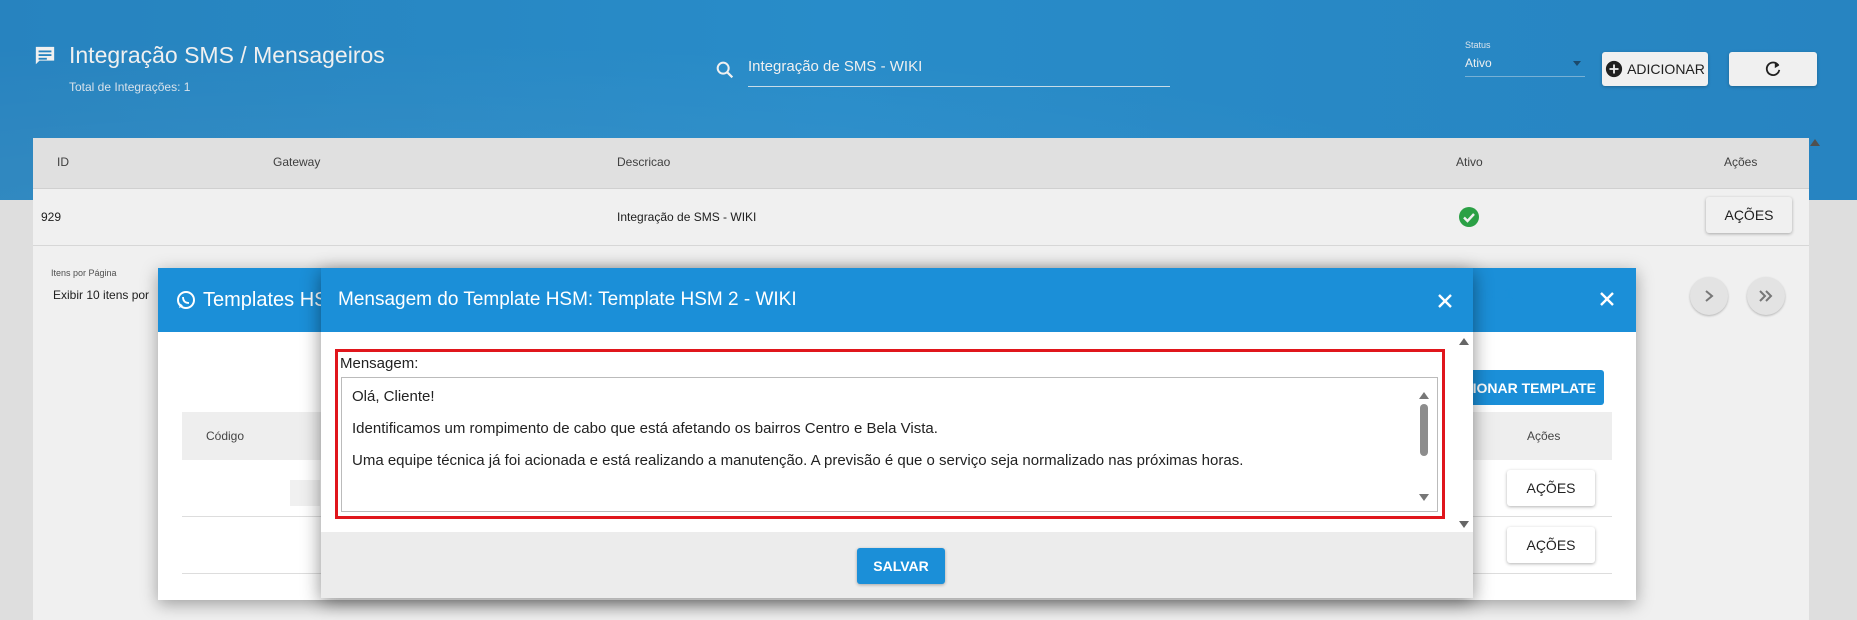 This screenshot has height=620, width=1857. I want to click on modal-scroll-down, so click(1464, 524).